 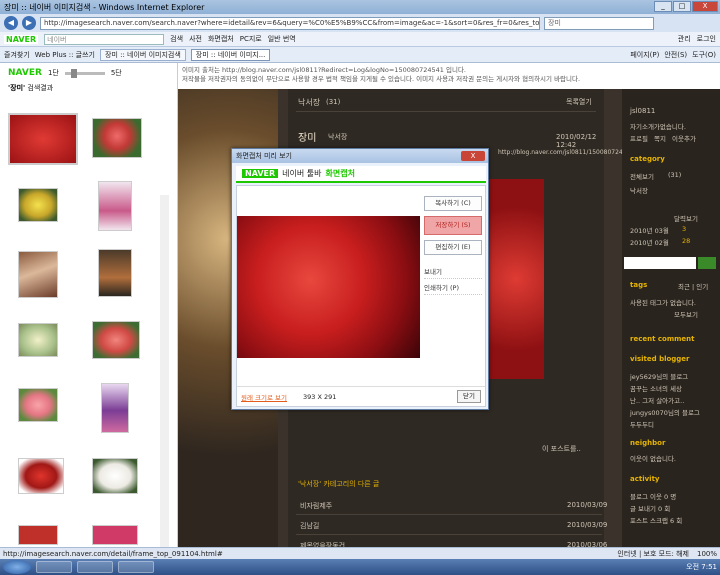 I want to click on dialog-title: 화면캡처 미리 보기, so click(x=264, y=156).